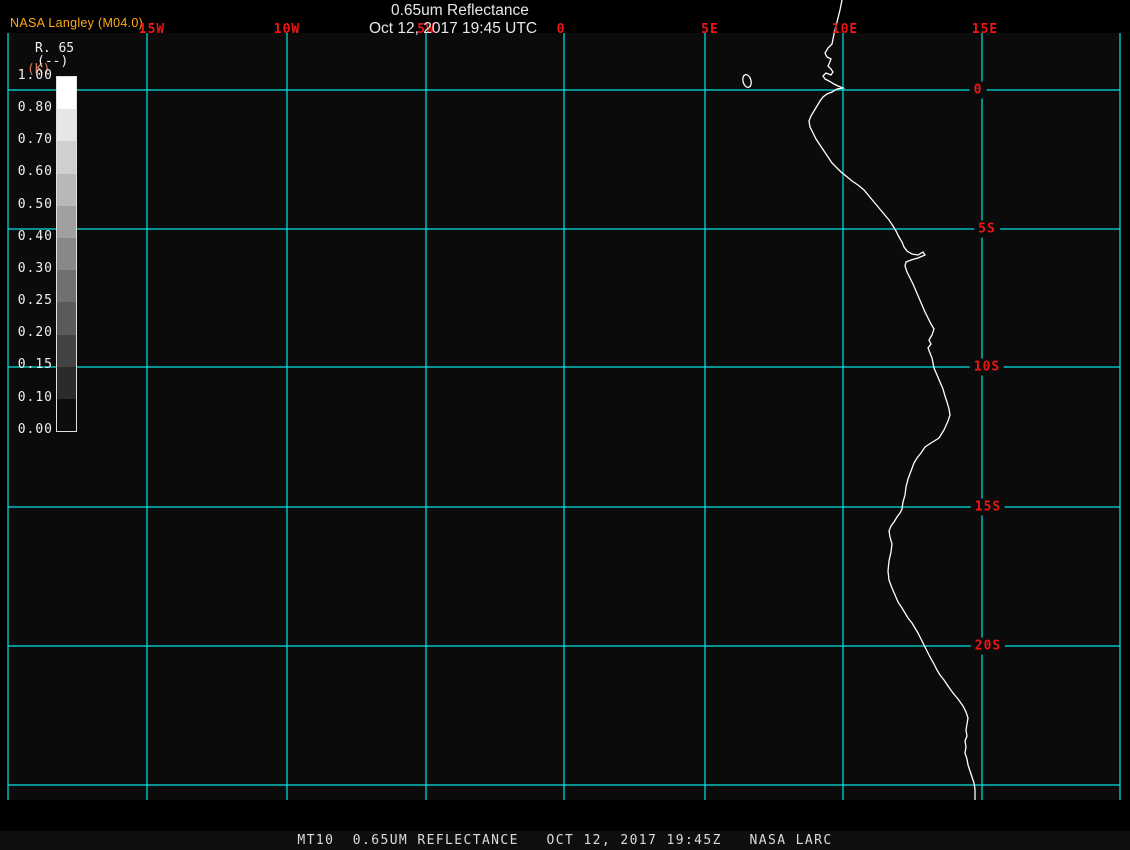 Image resolution: width=1130 pixels, height=850 pixels. Describe the element at coordinates (35, 300) in the screenshot. I see `colorbar-tick: 0.25` at that location.